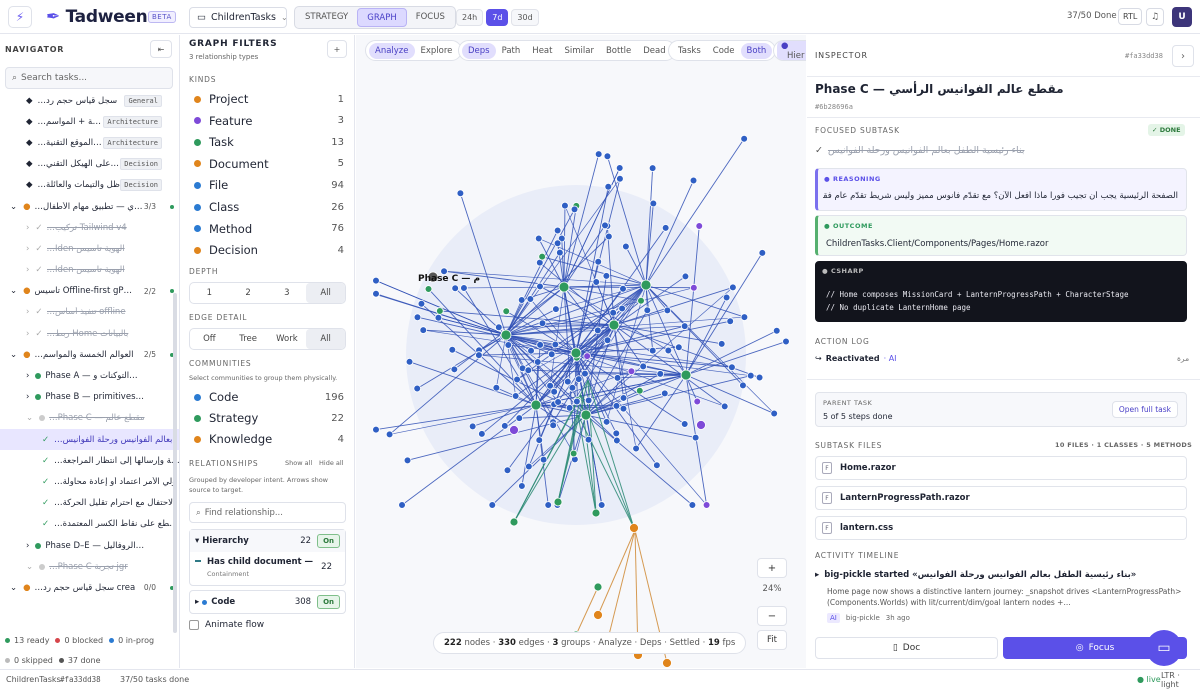 This screenshot has width=1200, height=689. What do you see at coordinates (618, 51) in the screenshot?
I see `lens-bottle: Bottle` at bounding box center [618, 51].